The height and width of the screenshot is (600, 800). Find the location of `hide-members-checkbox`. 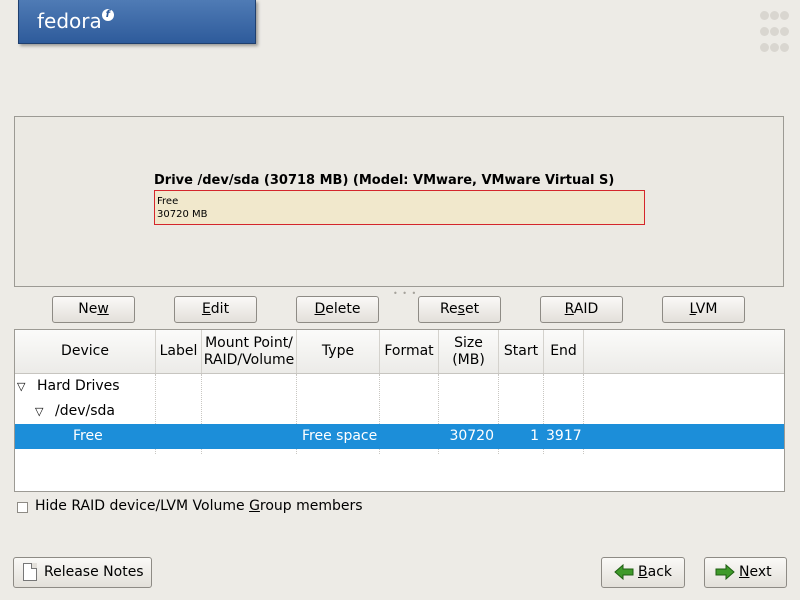

hide-members-checkbox is located at coordinates (22, 507).